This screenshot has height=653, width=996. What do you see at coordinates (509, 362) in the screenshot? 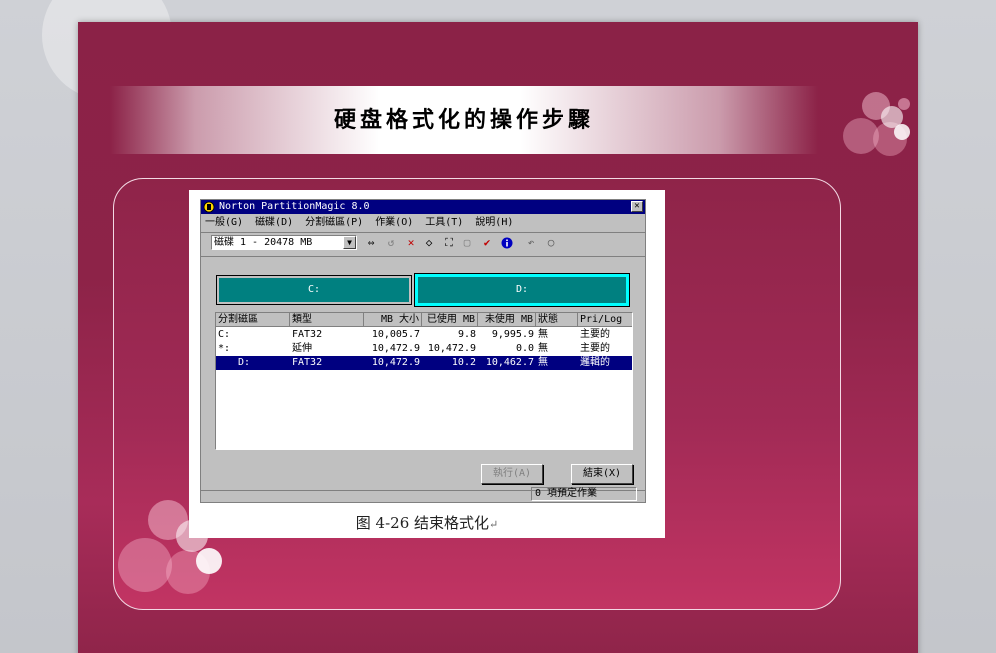
I see `cell-unused: 10,462.7` at bounding box center [509, 362].